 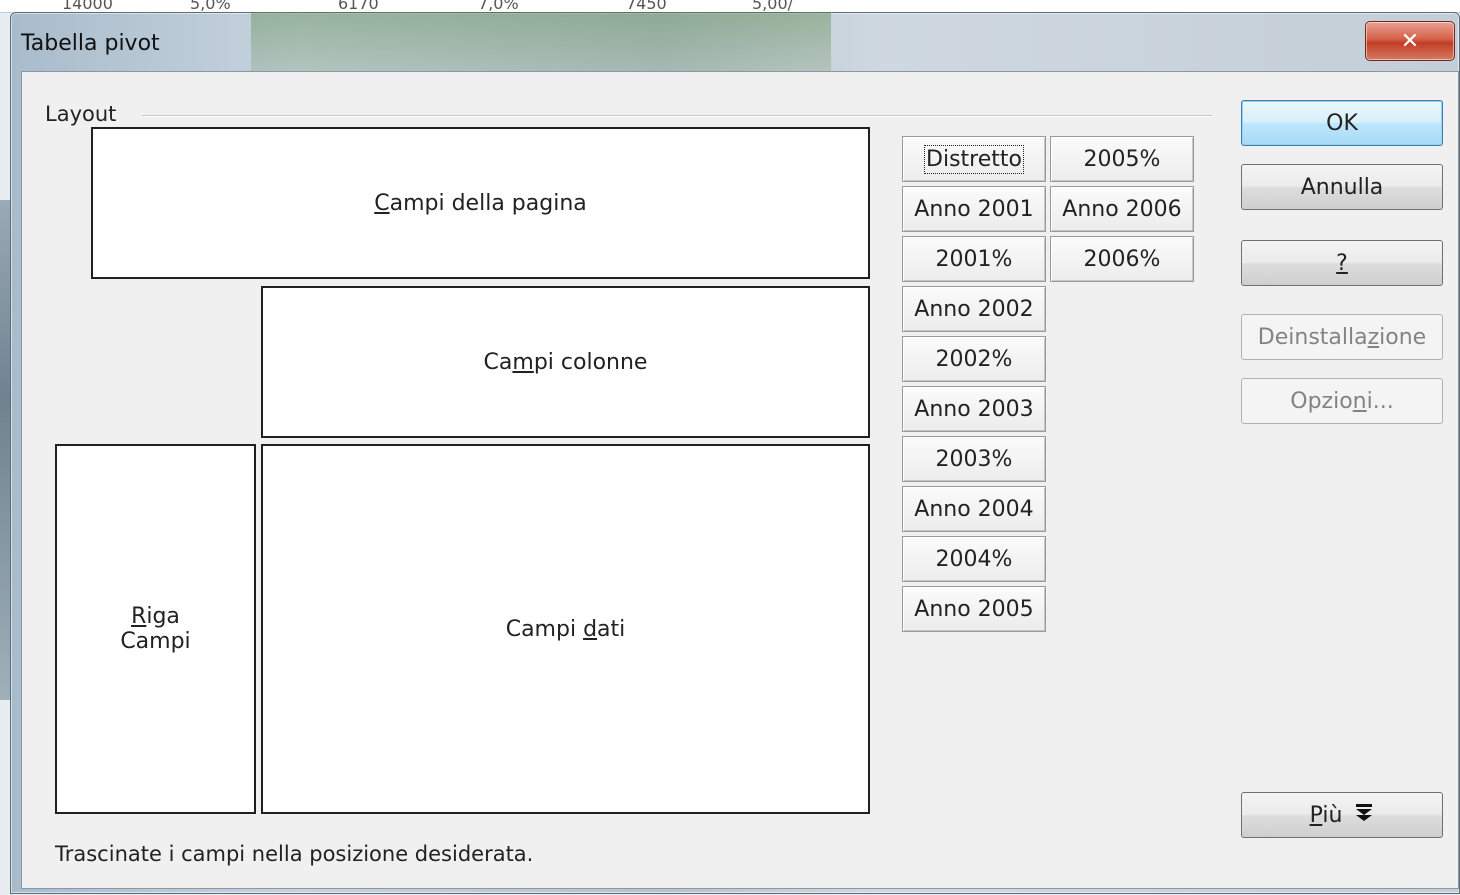 I want to click on help-label: ?, so click(x=1342, y=263).